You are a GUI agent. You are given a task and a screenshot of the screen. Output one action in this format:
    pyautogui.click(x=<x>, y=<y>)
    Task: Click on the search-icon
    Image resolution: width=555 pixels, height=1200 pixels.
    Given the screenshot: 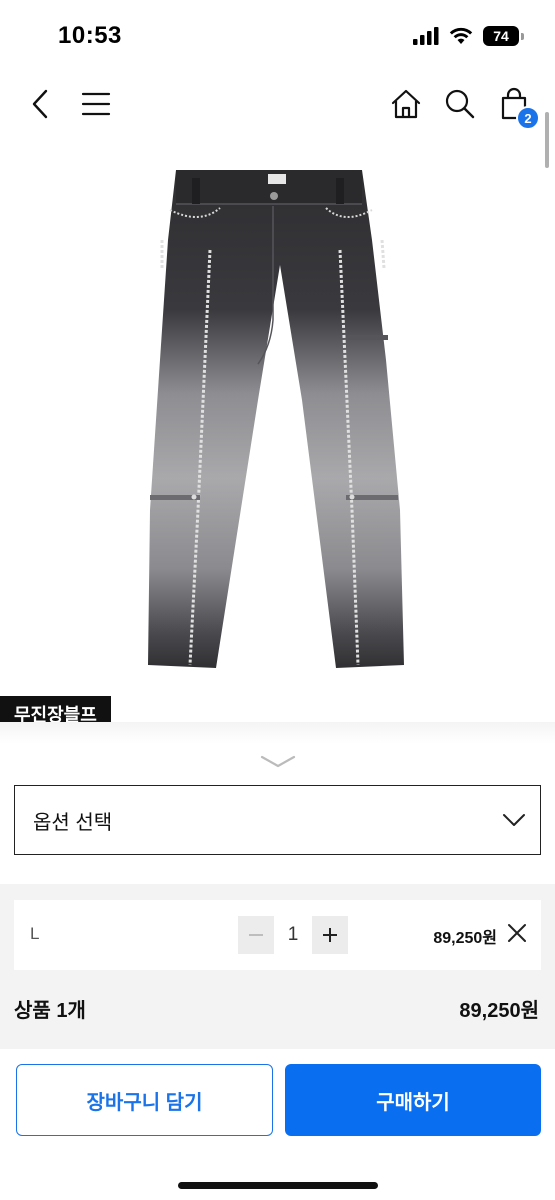 What is the action you would take?
    pyautogui.click(x=460, y=104)
    